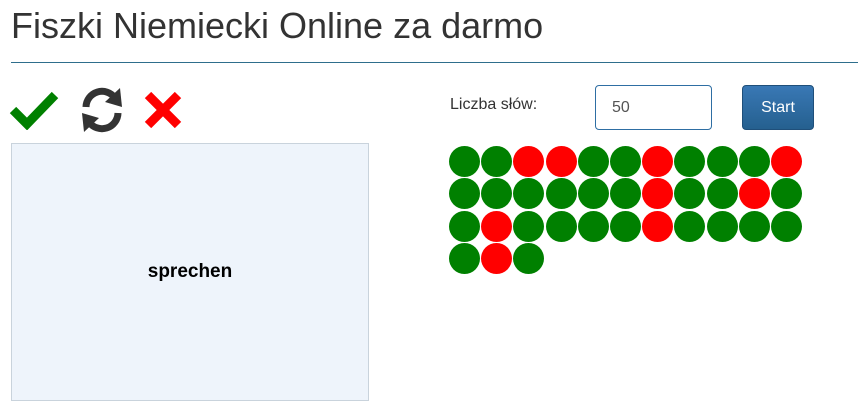 The height and width of the screenshot is (414, 868). I want to click on checkmark-icon, so click(34, 110).